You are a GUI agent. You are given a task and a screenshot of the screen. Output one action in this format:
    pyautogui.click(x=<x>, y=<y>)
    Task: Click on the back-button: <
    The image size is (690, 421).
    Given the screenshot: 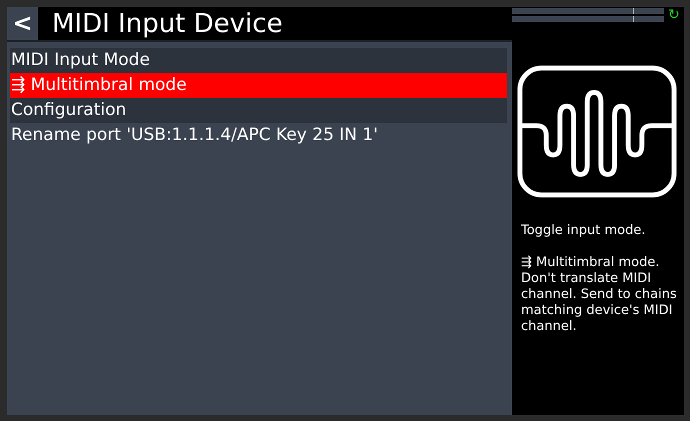 What is the action you would take?
    pyautogui.click(x=22, y=23)
    